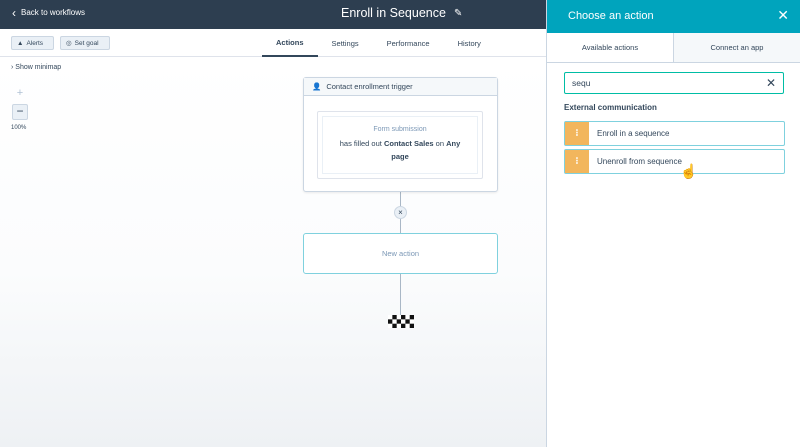  I want to click on alerts-button: ▲ Alerts, so click(32, 43).